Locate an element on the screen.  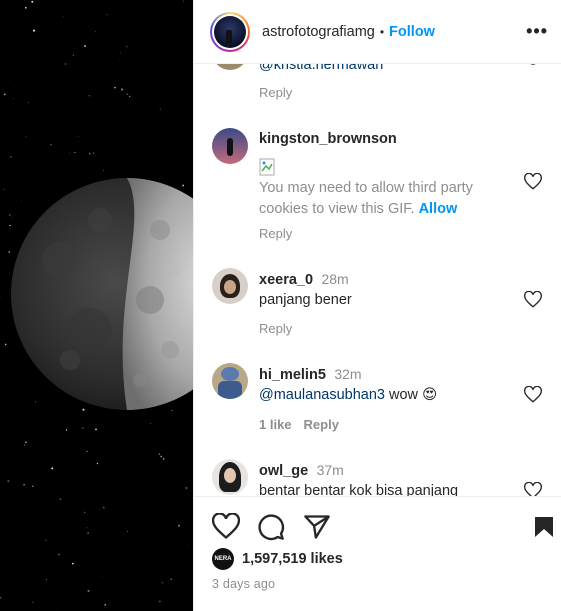
comment-likes-count: 1 like is located at coordinates (275, 424).